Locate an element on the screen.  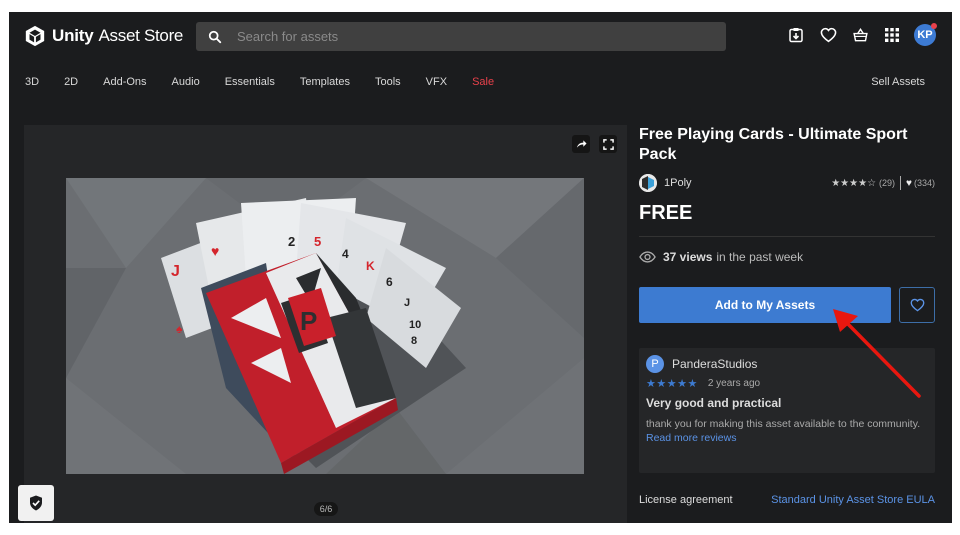
purchase-actions: Add to My Assets is located at coordinates (787, 305).